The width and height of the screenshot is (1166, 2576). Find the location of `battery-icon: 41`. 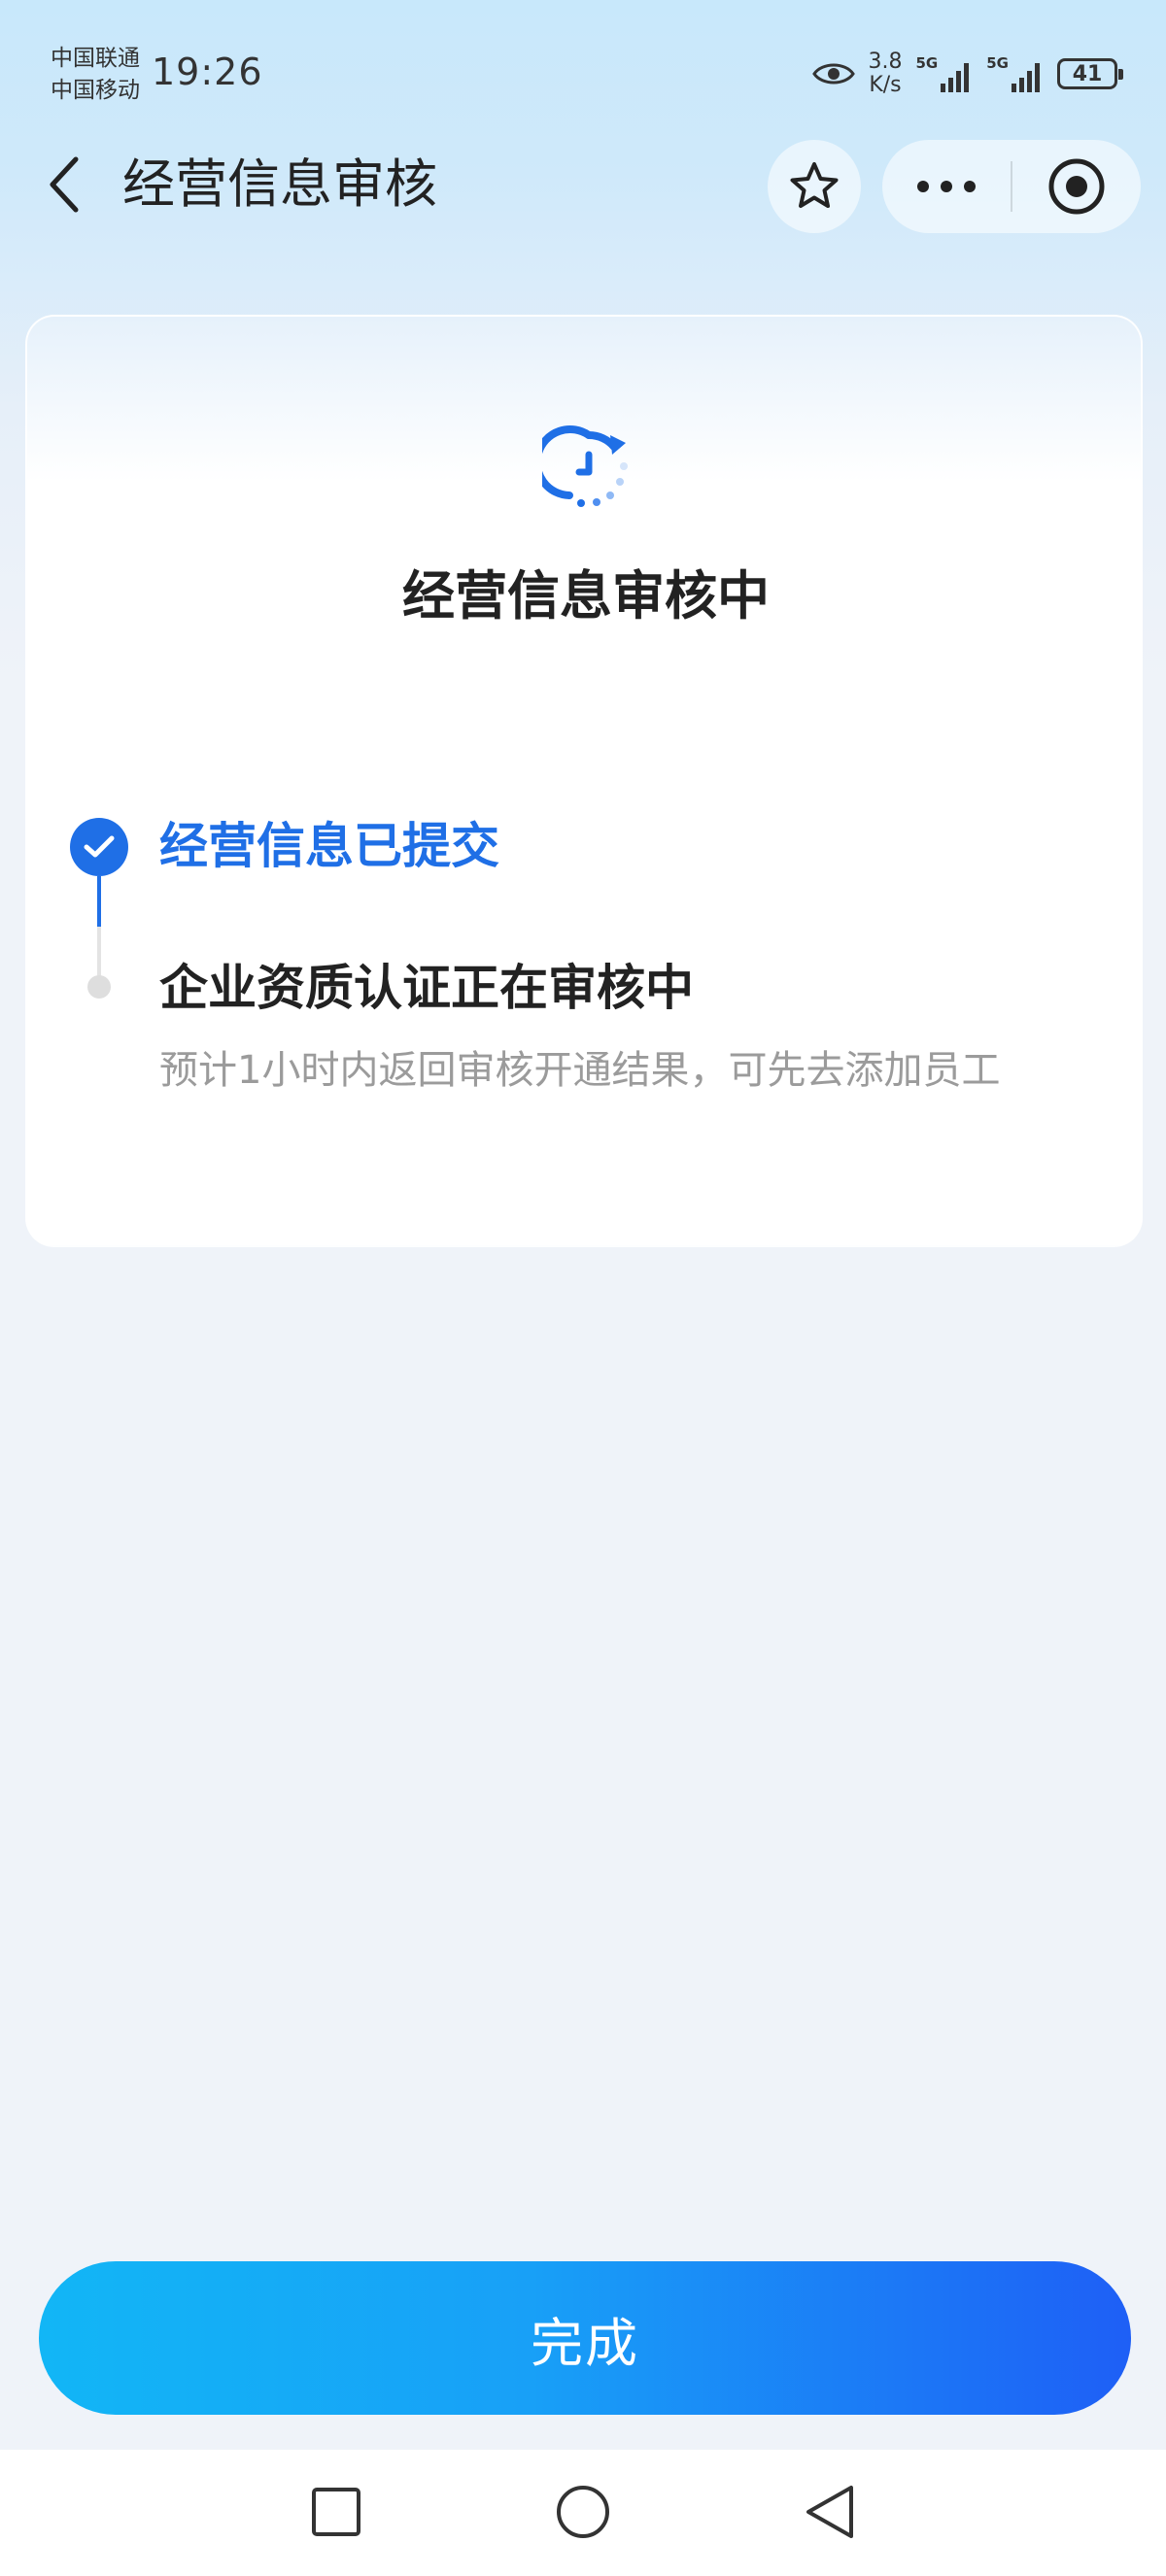

battery-icon: 41 is located at coordinates (1090, 73).